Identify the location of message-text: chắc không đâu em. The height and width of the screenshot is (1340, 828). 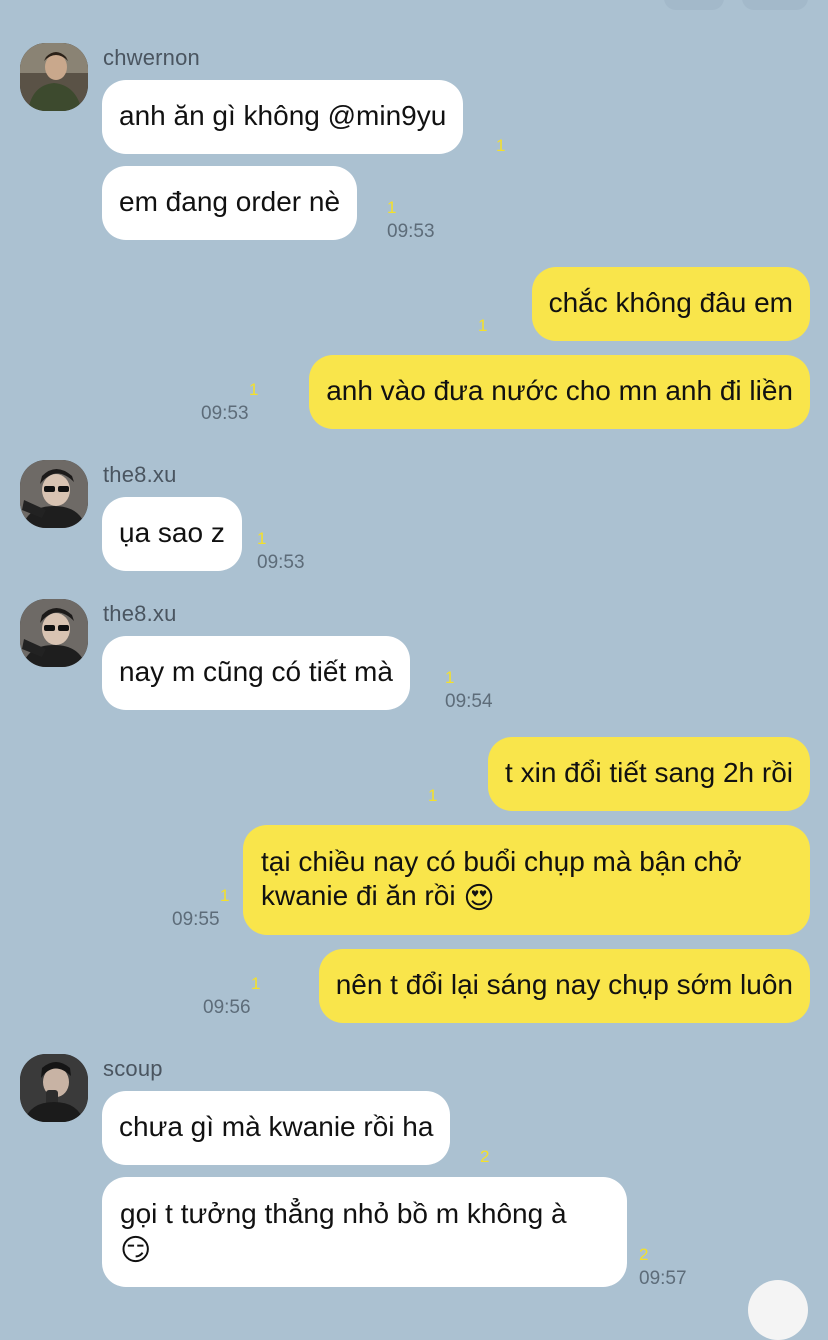
(670, 302).